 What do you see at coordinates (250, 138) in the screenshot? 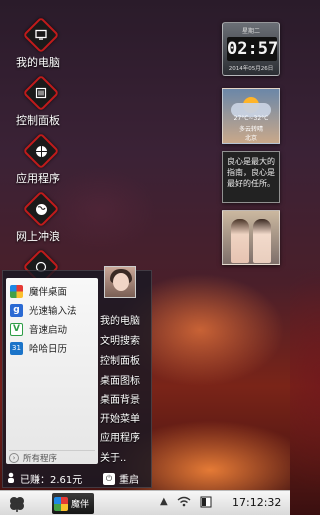
I see `weather-city: 北京` at bounding box center [250, 138].